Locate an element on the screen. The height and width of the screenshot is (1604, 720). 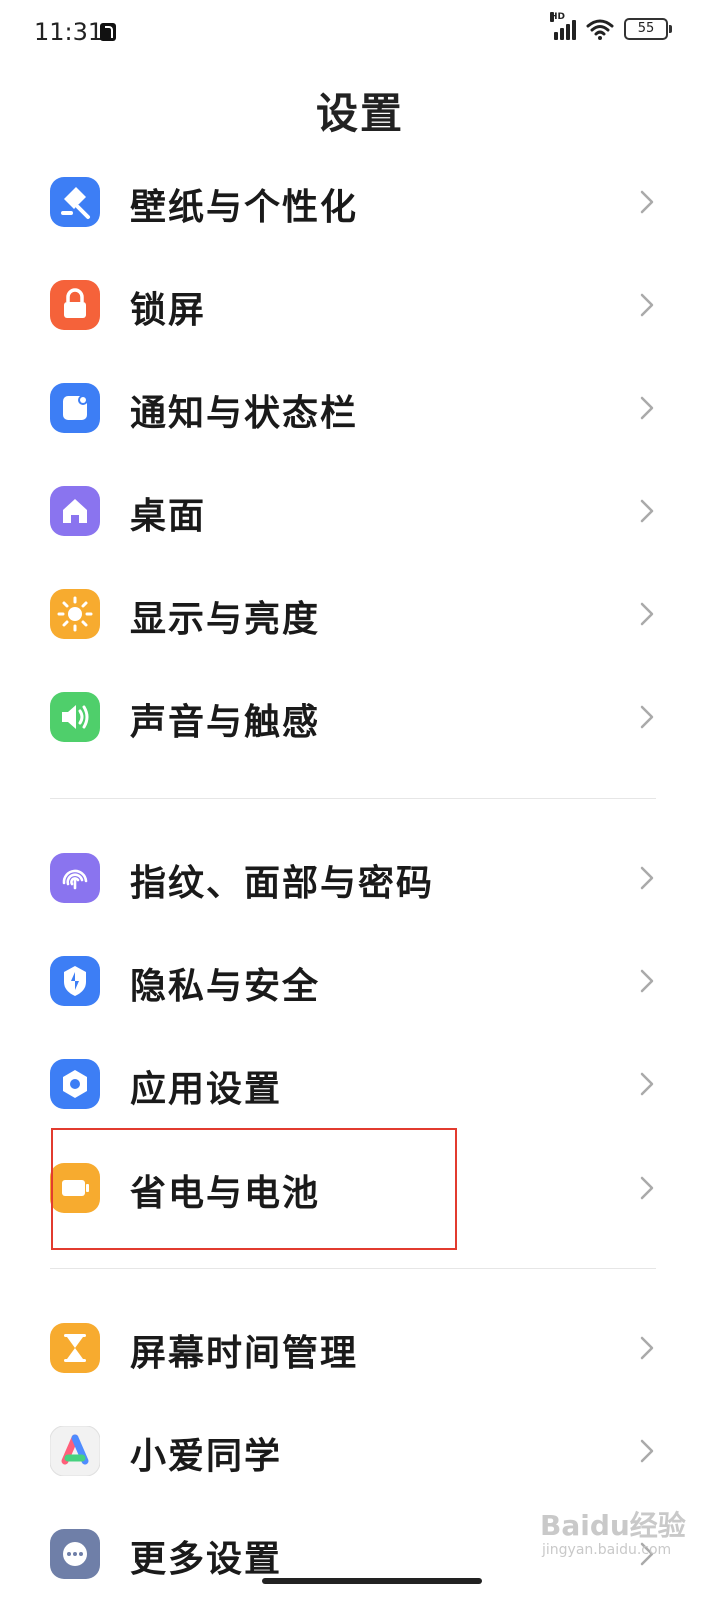
sun-icon is located at coordinates (75, 614).